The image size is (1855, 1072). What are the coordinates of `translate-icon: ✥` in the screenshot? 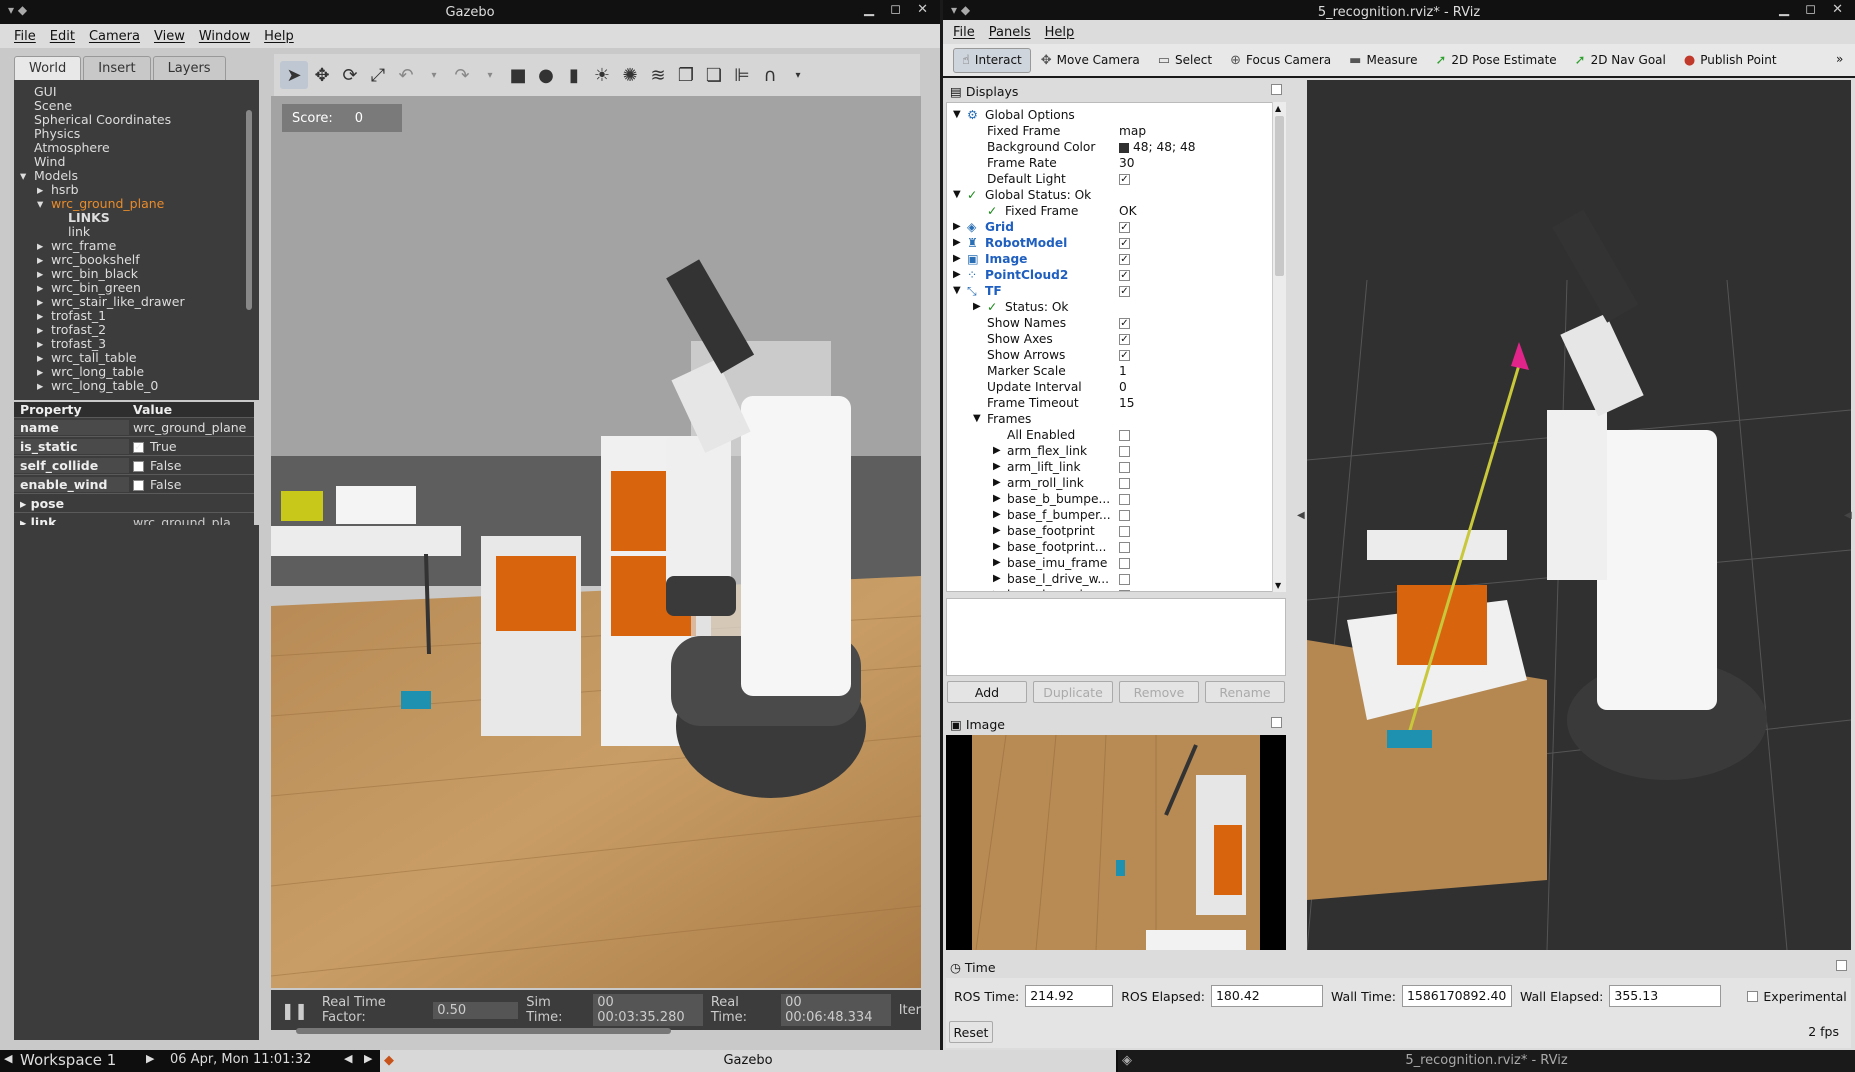 It's located at (322, 75).